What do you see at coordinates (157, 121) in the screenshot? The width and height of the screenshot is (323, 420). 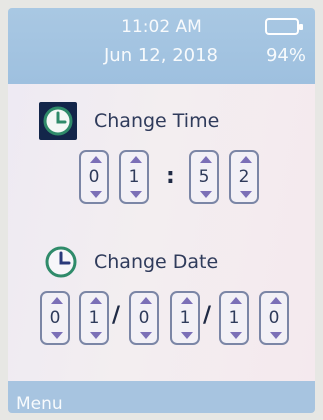 I see `change-time-label: Change Time` at bounding box center [157, 121].